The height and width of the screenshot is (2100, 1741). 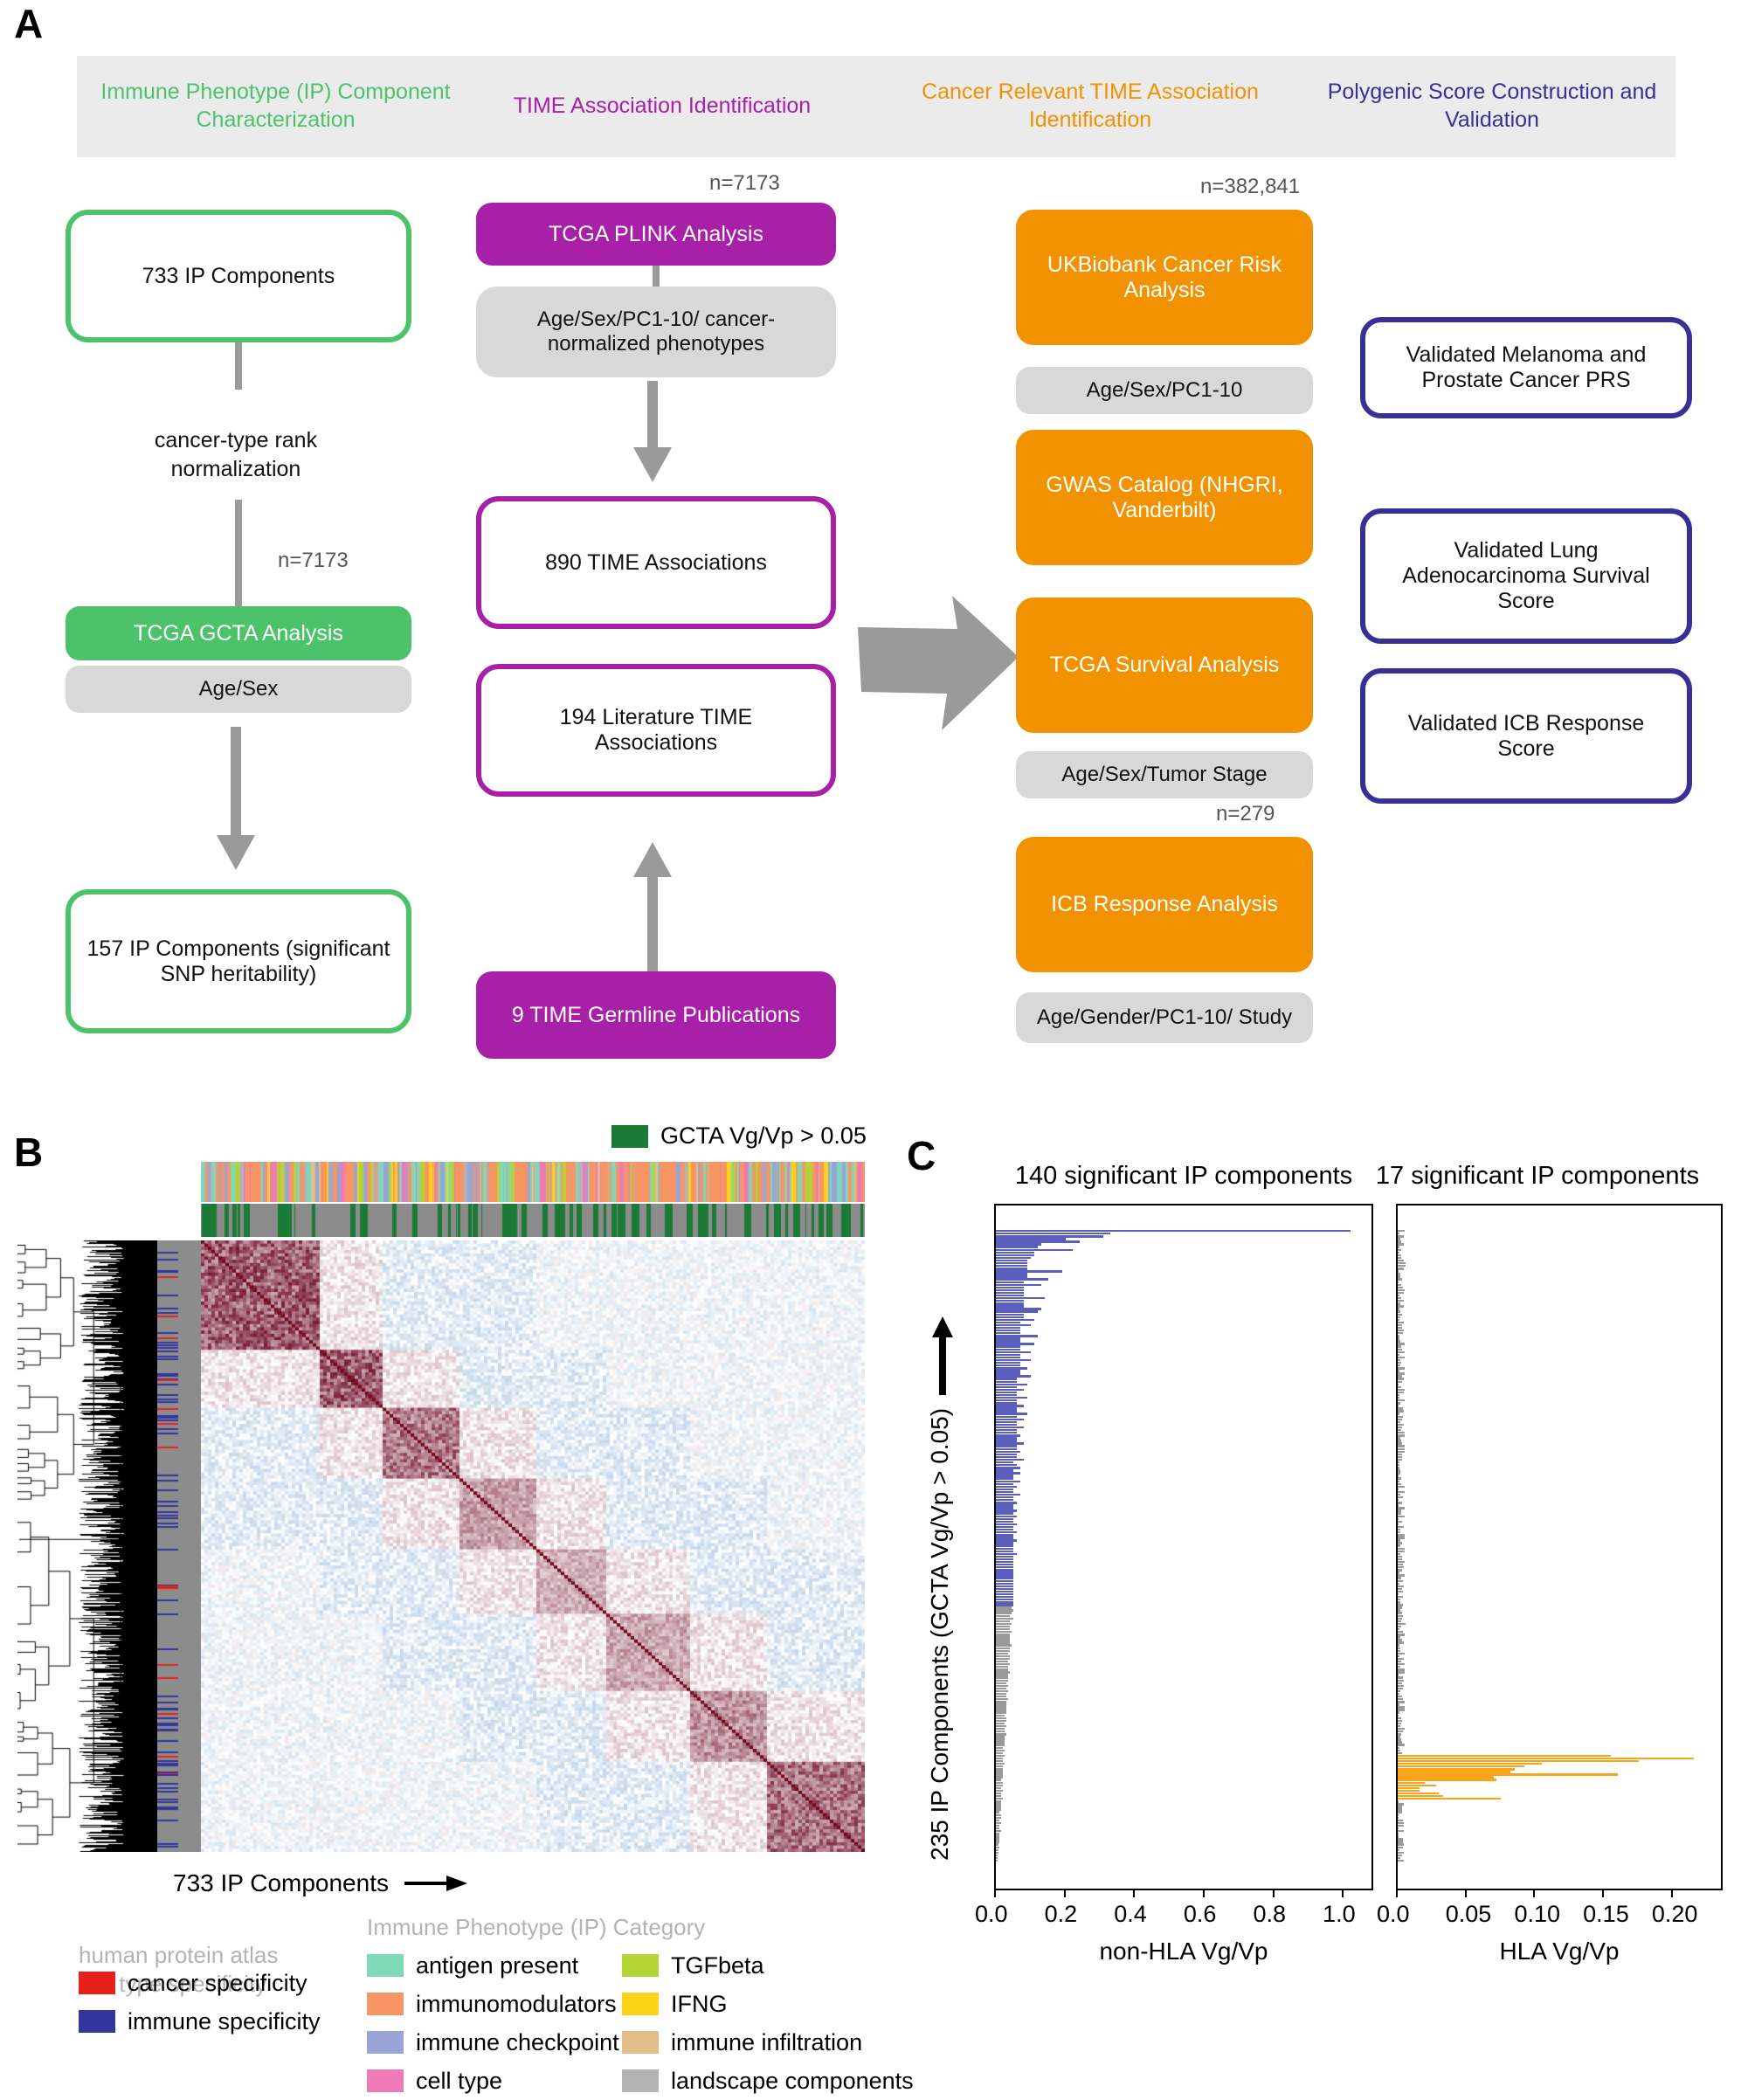 I want to click on heatmap-row-specificity-bar, so click(x=179, y=1546).